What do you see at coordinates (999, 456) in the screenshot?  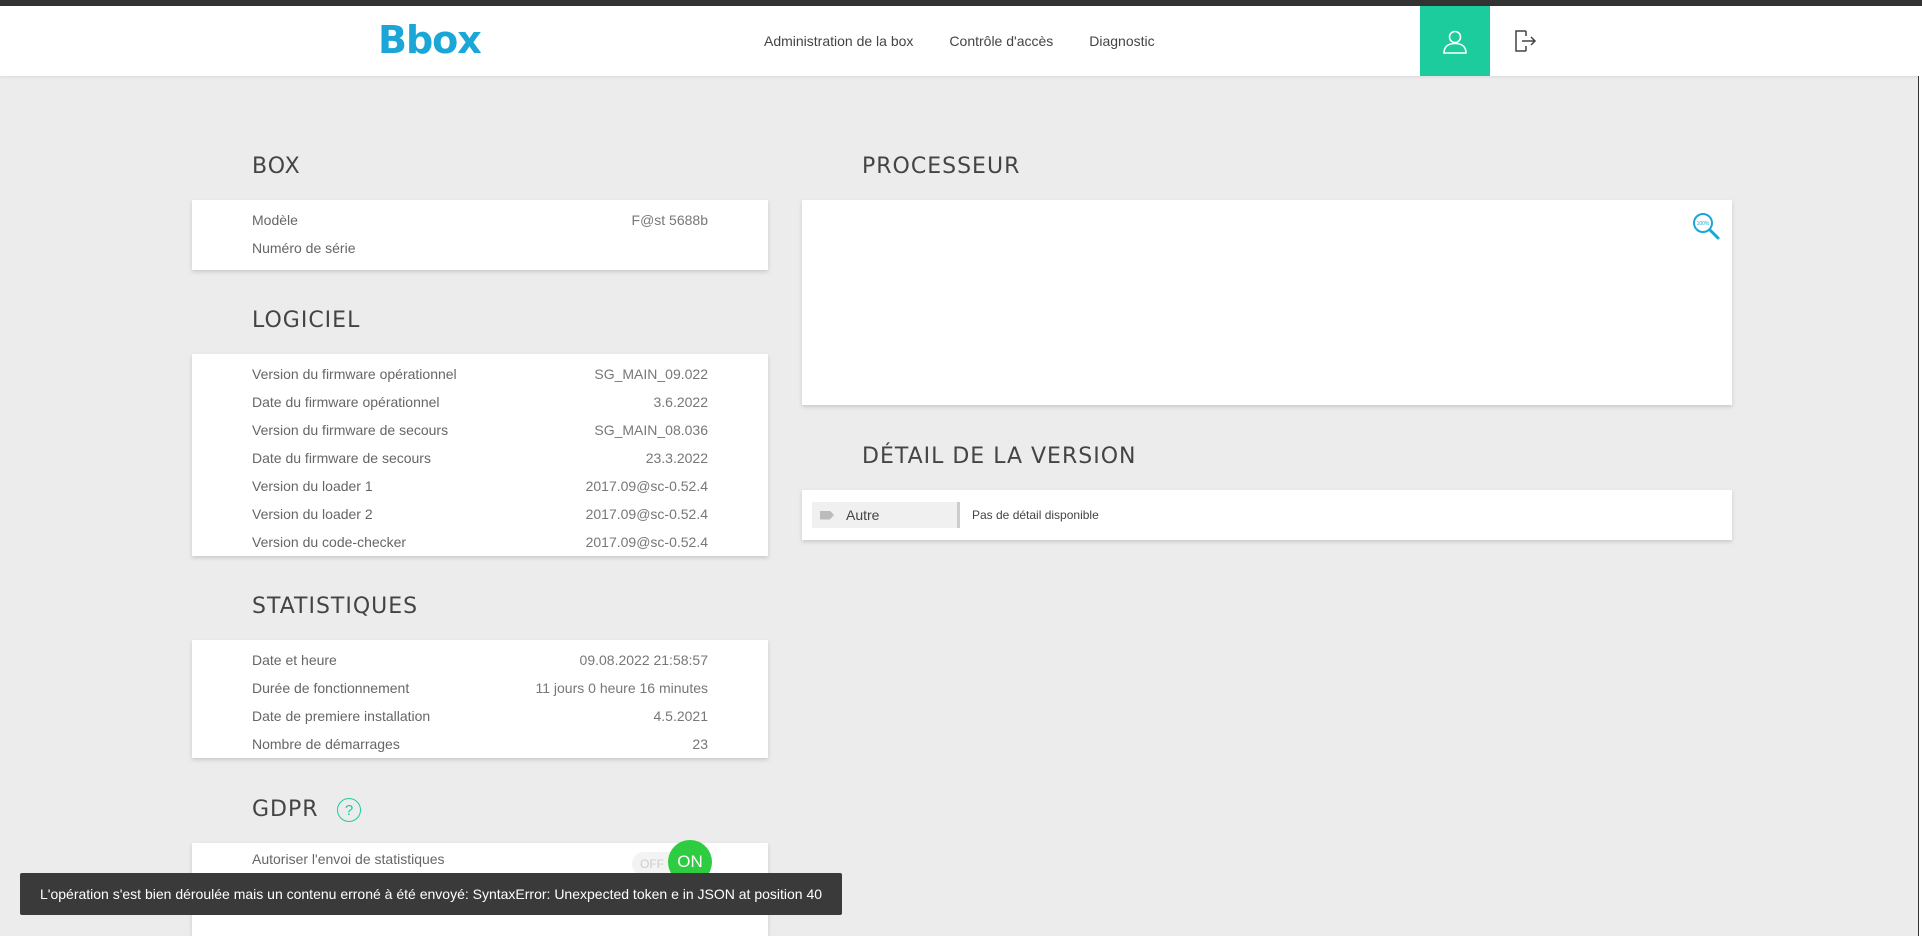 I see `detail-title: DÉTAIL DE LA VERSION` at bounding box center [999, 456].